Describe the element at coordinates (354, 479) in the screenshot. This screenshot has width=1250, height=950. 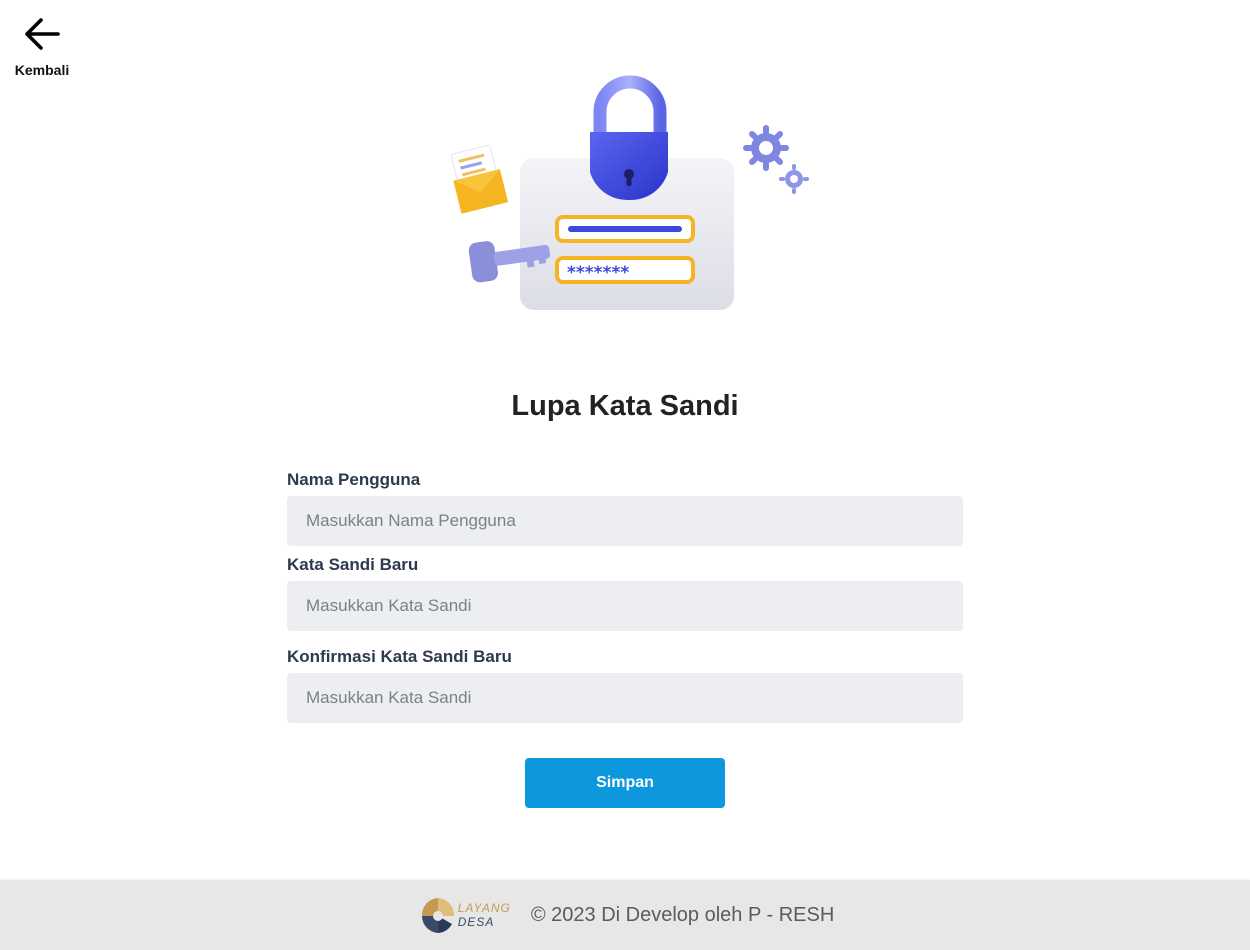
I see `username-label: Nama Pengguna` at that location.